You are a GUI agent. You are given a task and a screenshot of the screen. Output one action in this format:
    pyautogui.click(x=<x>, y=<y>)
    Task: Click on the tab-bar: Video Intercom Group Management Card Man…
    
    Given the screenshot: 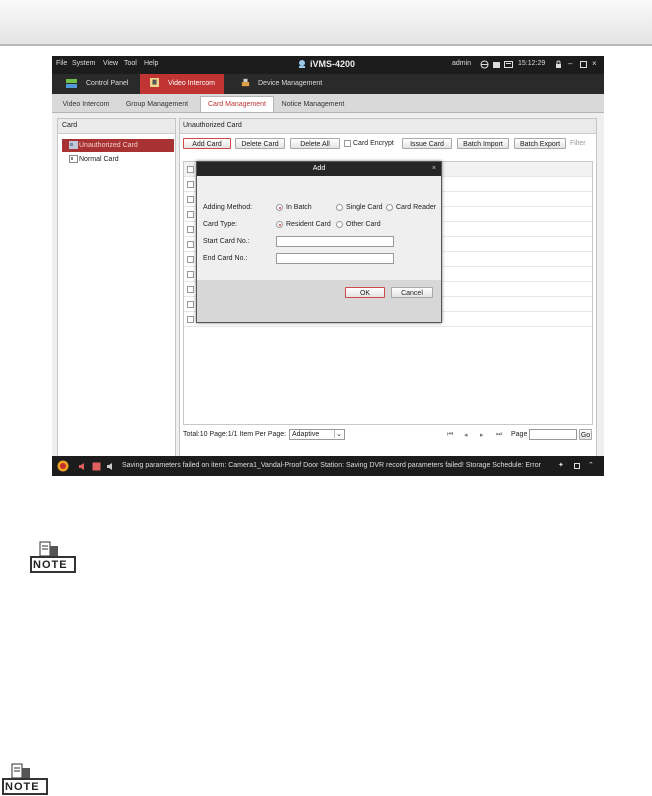 What is the action you would take?
    pyautogui.click(x=328, y=103)
    